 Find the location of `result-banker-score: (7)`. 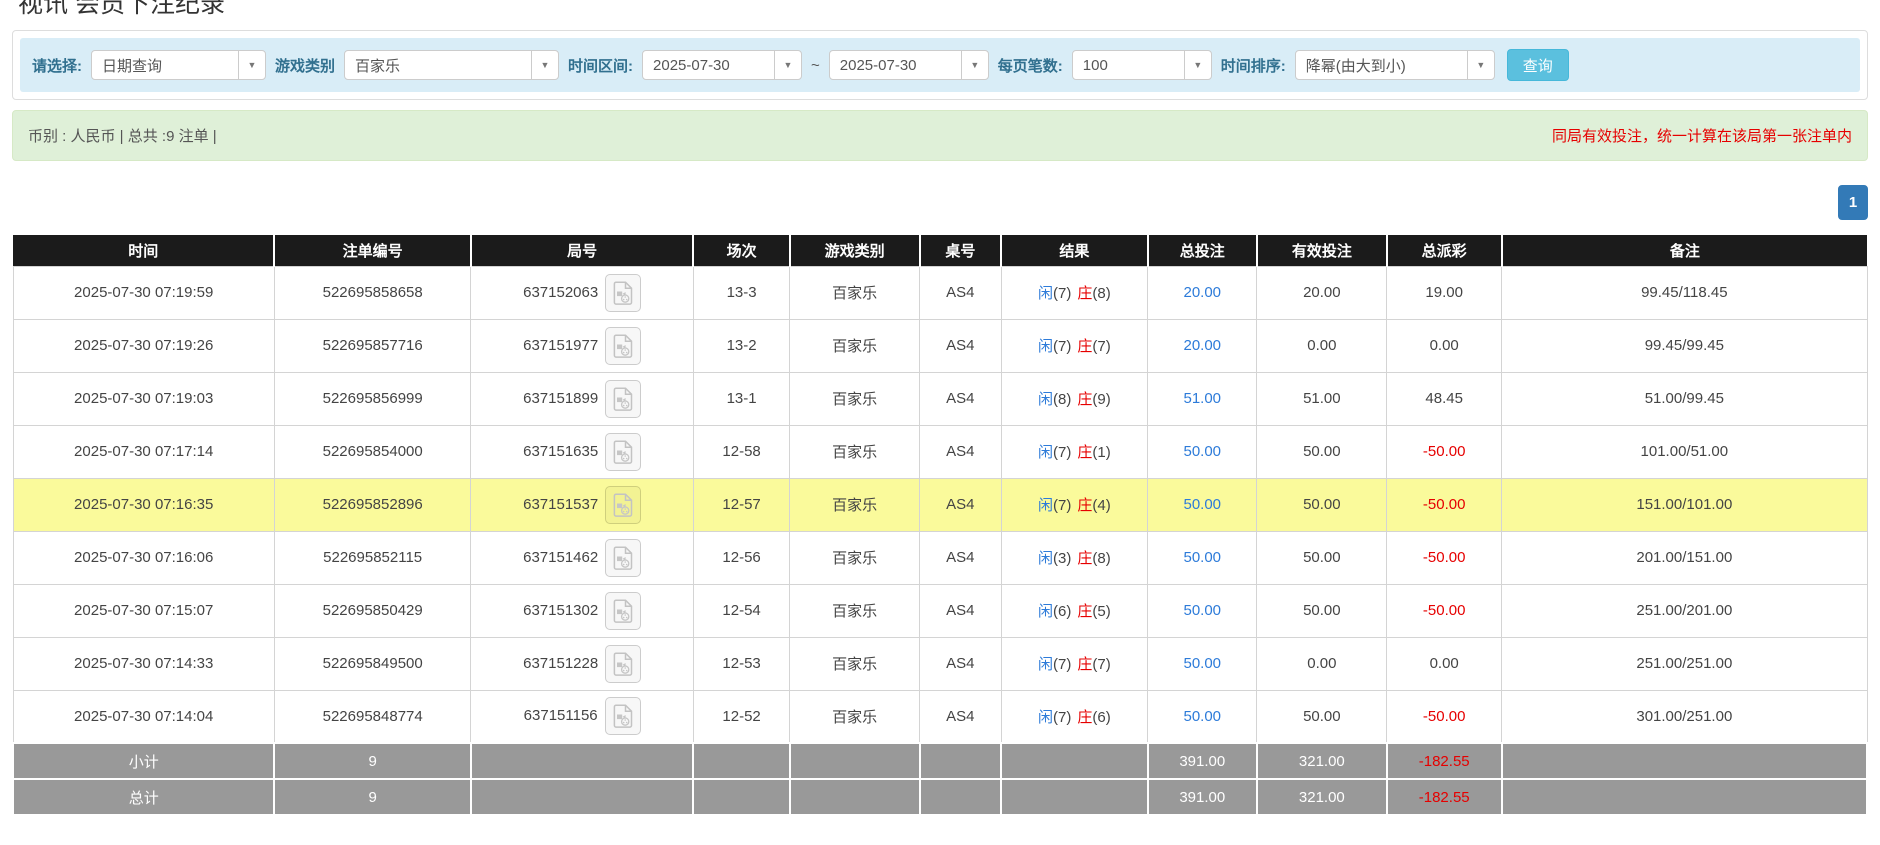

result-banker-score: (7) is located at coordinates (1101, 346).